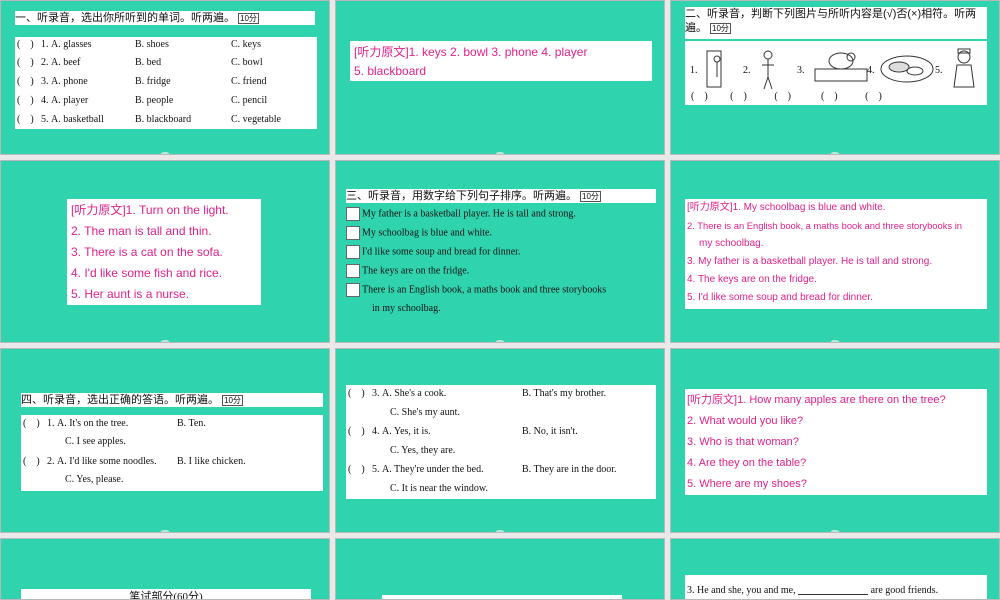 This screenshot has width=1000, height=600. I want to click on food-plate-icon, so click(907, 69).